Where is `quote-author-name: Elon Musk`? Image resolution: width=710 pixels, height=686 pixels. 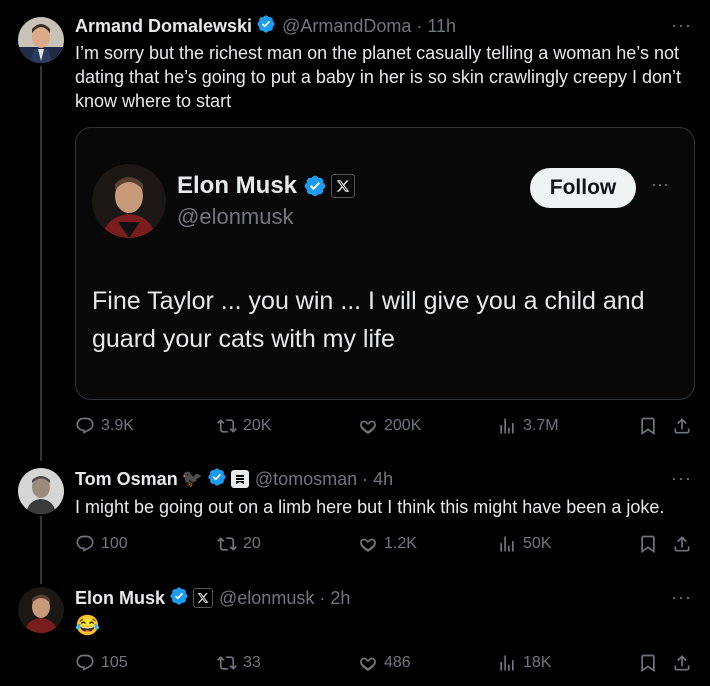
quote-author-name: Elon Musk is located at coordinates (237, 186).